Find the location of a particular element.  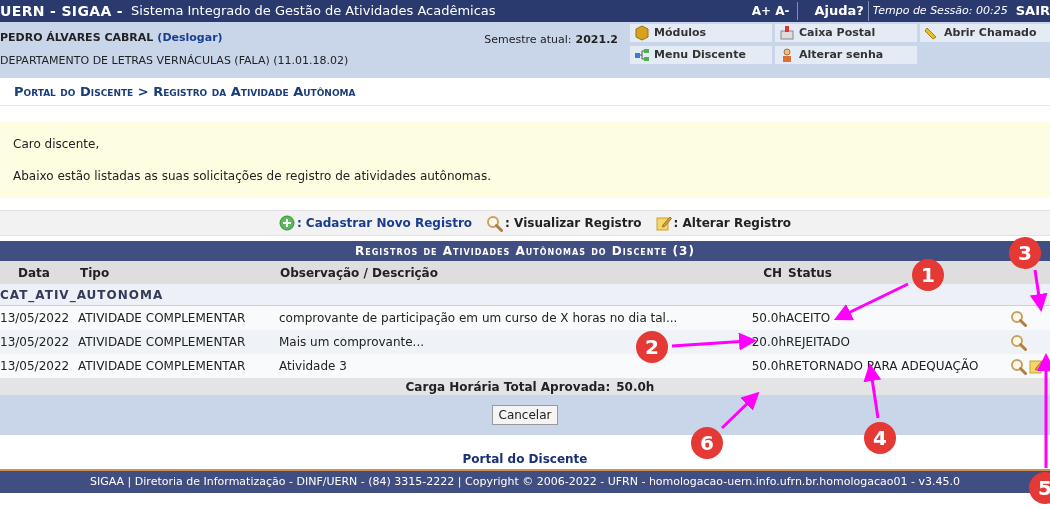

column-header: Data is located at coordinates (33, 273).